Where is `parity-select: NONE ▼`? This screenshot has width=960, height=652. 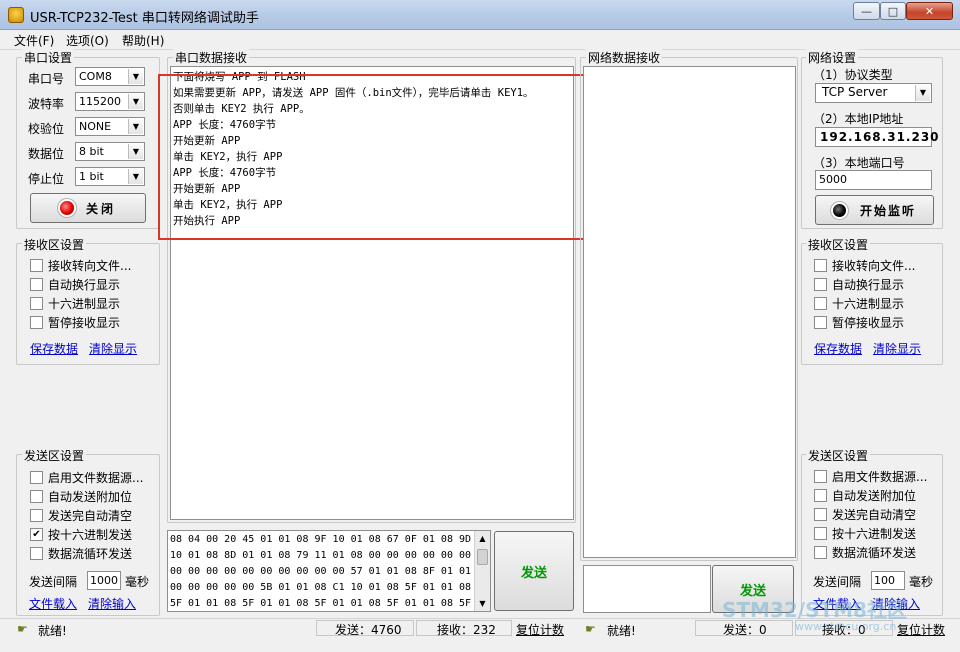 parity-select: NONE ▼ is located at coordinates (110, 126).